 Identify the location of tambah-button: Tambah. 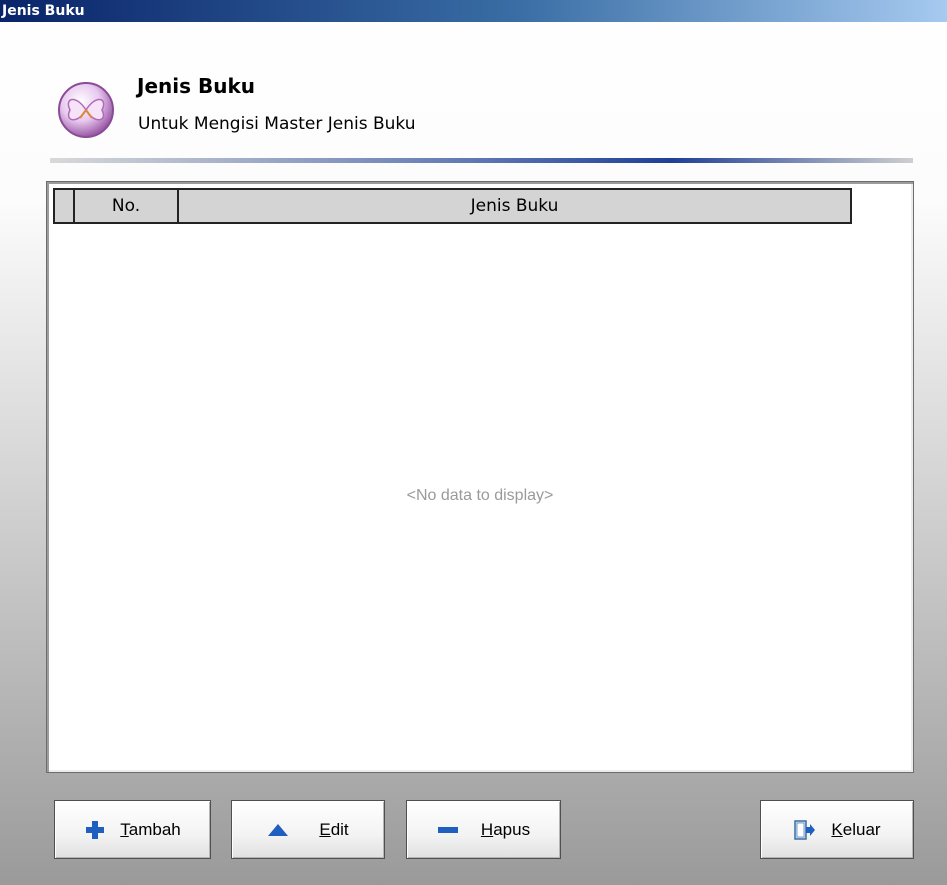
(132, 829).